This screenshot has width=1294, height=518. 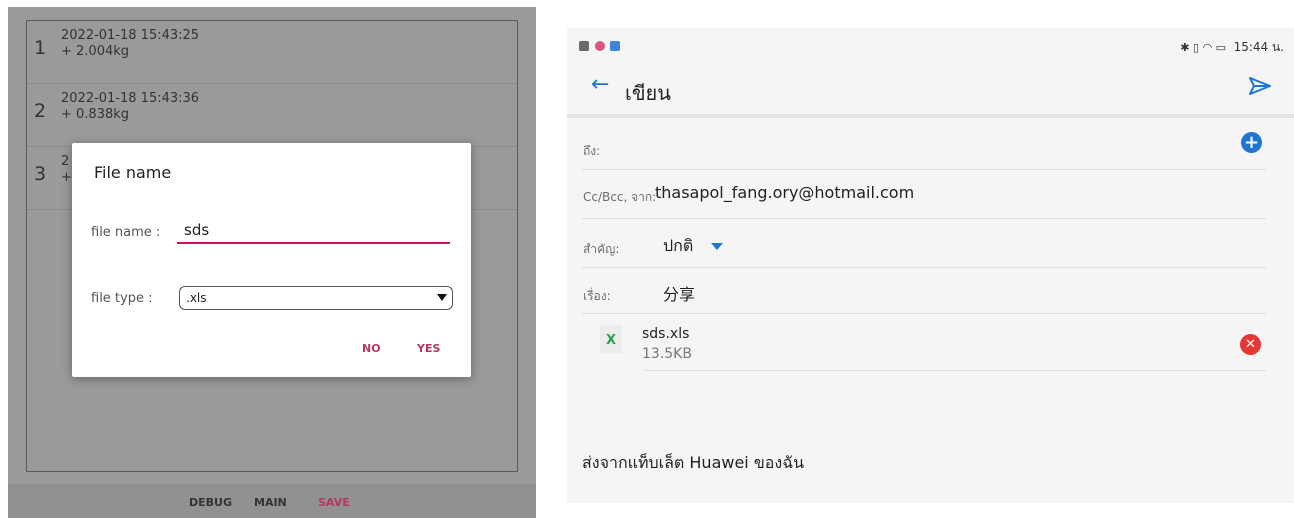 I want to click on file-name-input: sds, so click(x=196, y=230).